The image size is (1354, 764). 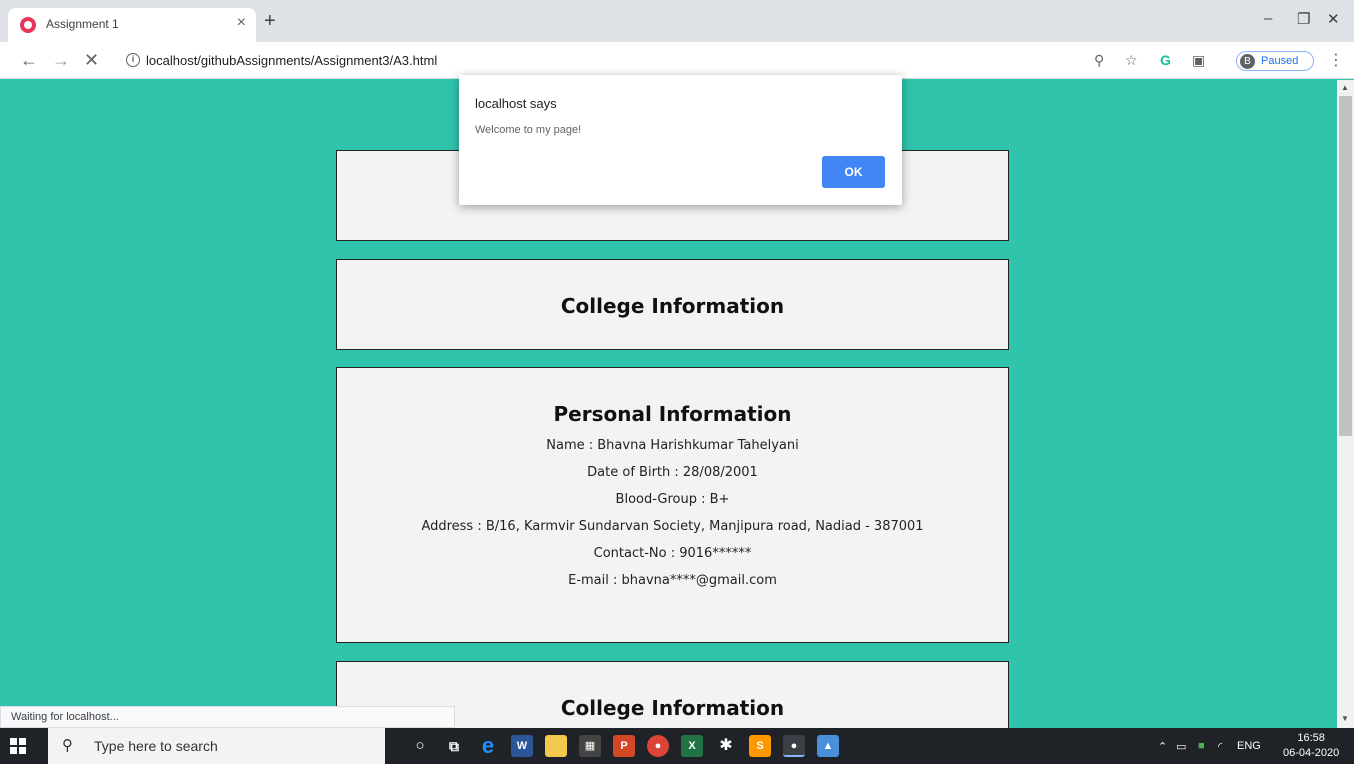 I want to click on search-icon: ⚲, so click(x=67, y=745).